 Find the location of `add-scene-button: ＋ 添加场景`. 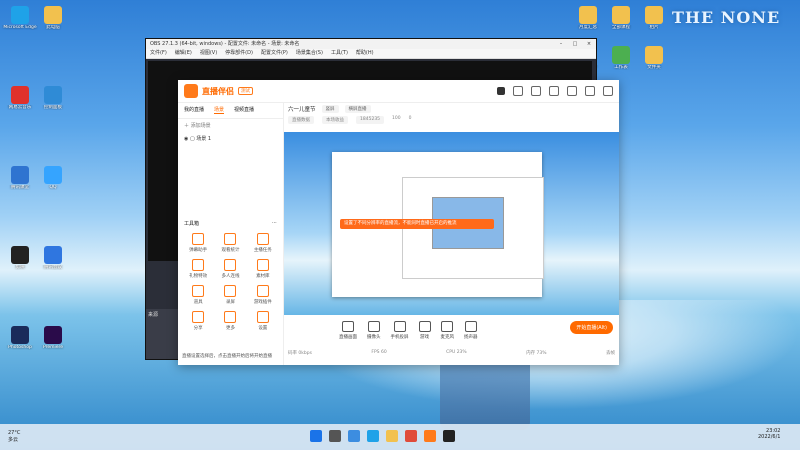

add-scene-button: ＋ 添加场景 is located at coordinates (230, 125).